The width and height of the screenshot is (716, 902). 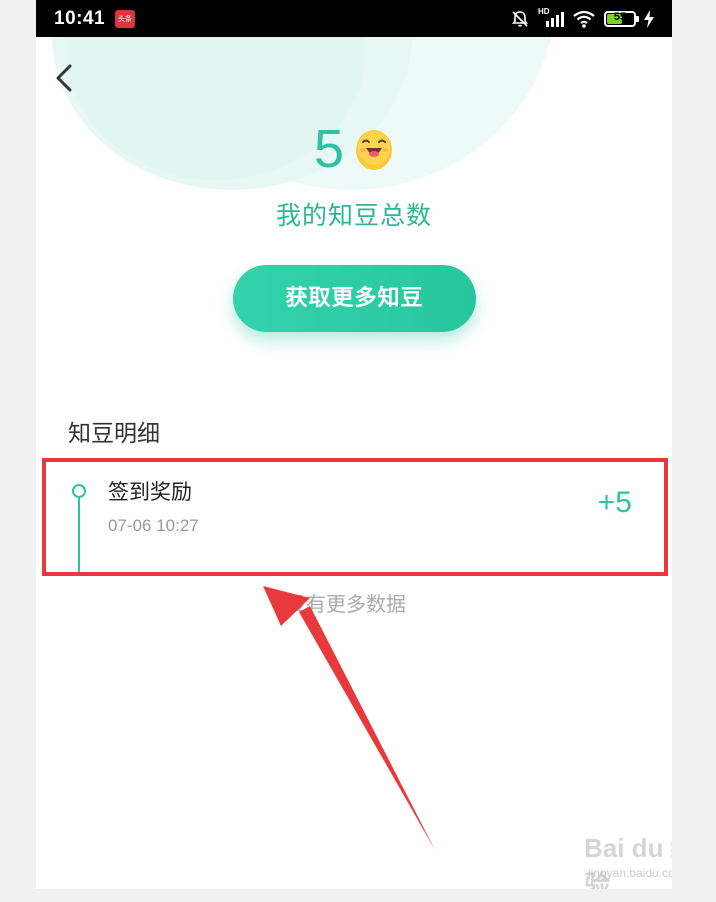 I want to click on bean-mascot-icon, so click(x=374, y=150).